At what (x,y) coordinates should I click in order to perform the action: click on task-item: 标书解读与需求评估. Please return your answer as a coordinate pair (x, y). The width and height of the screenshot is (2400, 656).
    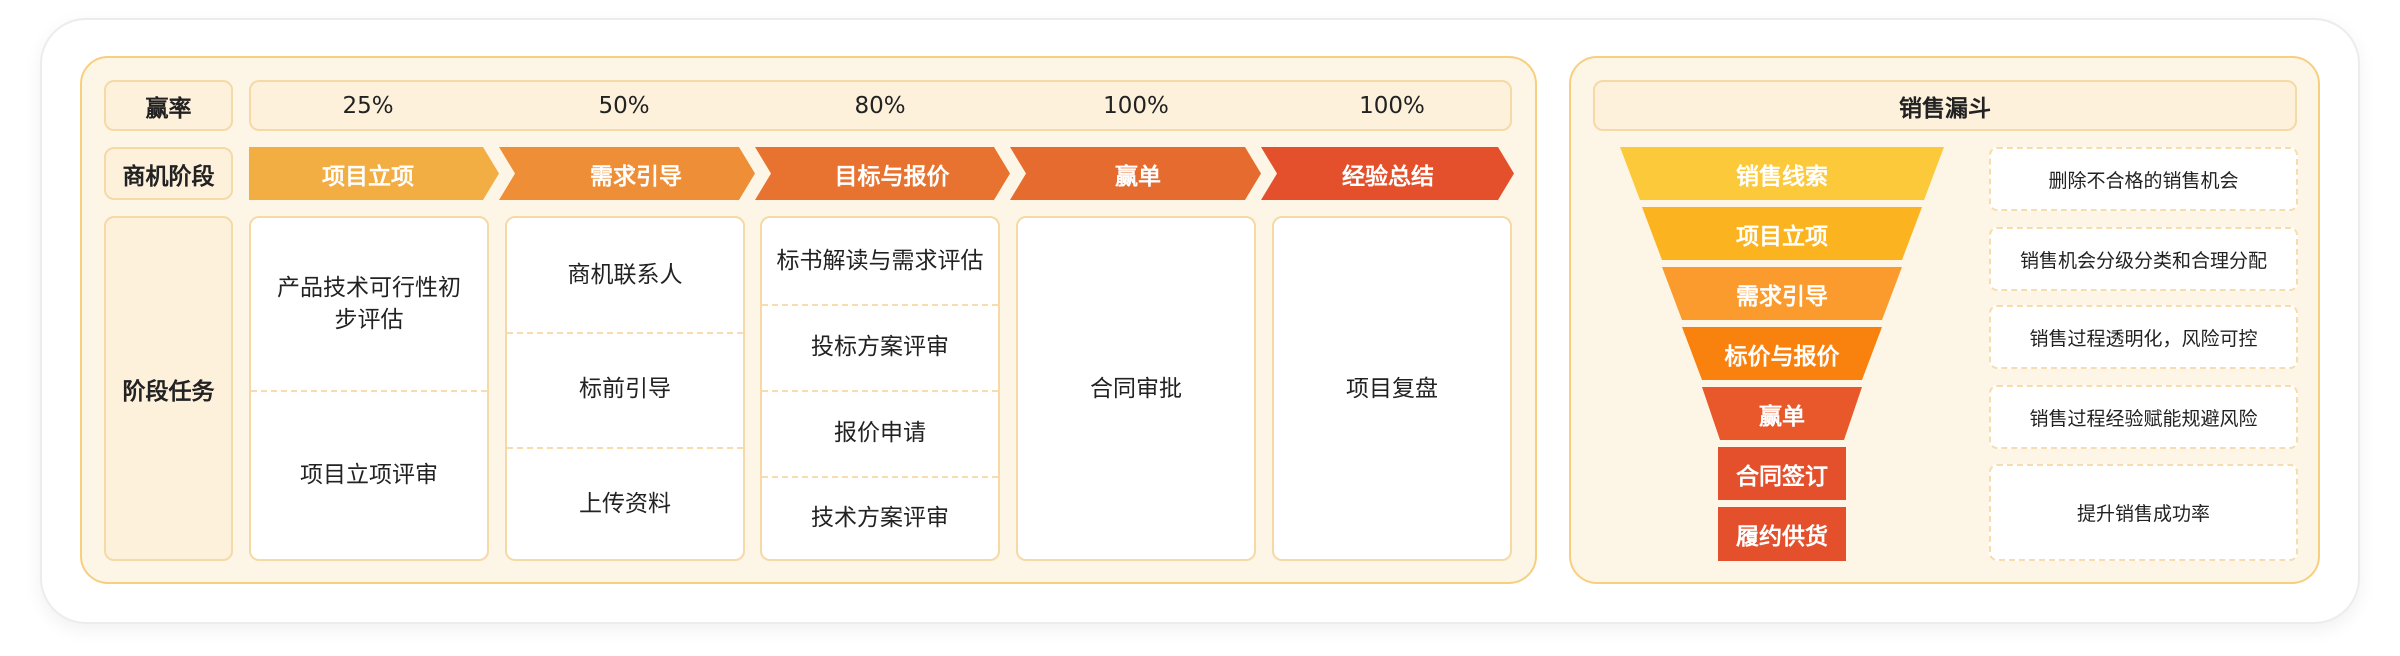
    Looking at the image, I should click on (880, 260).